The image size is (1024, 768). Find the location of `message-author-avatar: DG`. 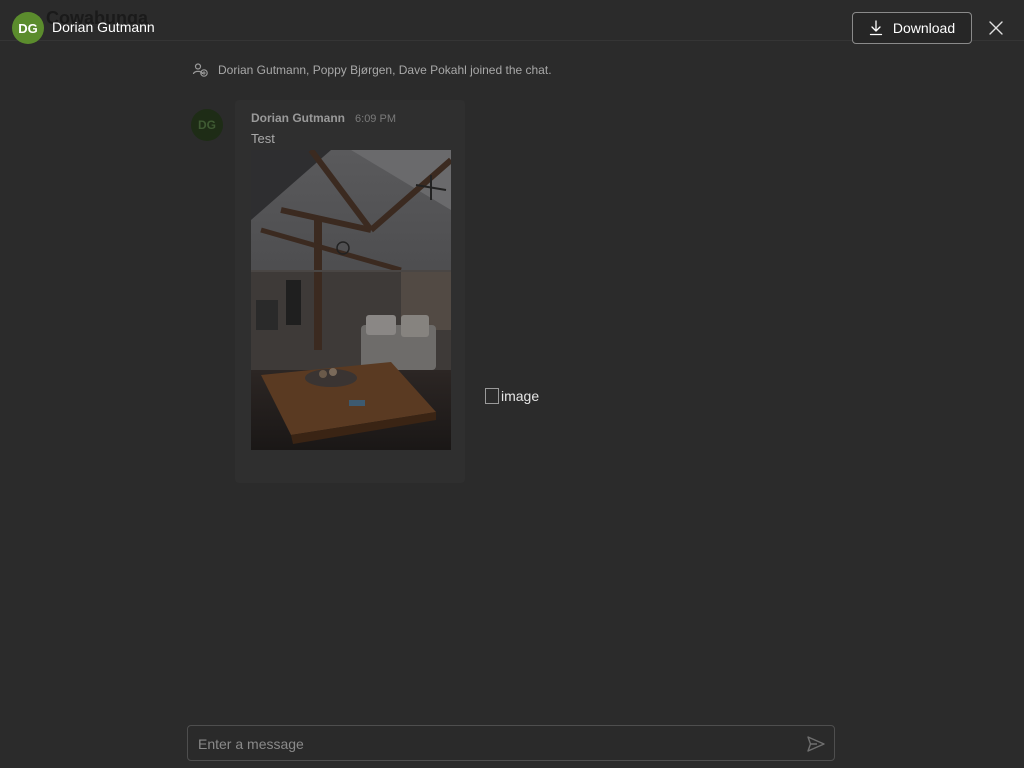

message-author-avatar: DG is located at coordinates (207, 125).